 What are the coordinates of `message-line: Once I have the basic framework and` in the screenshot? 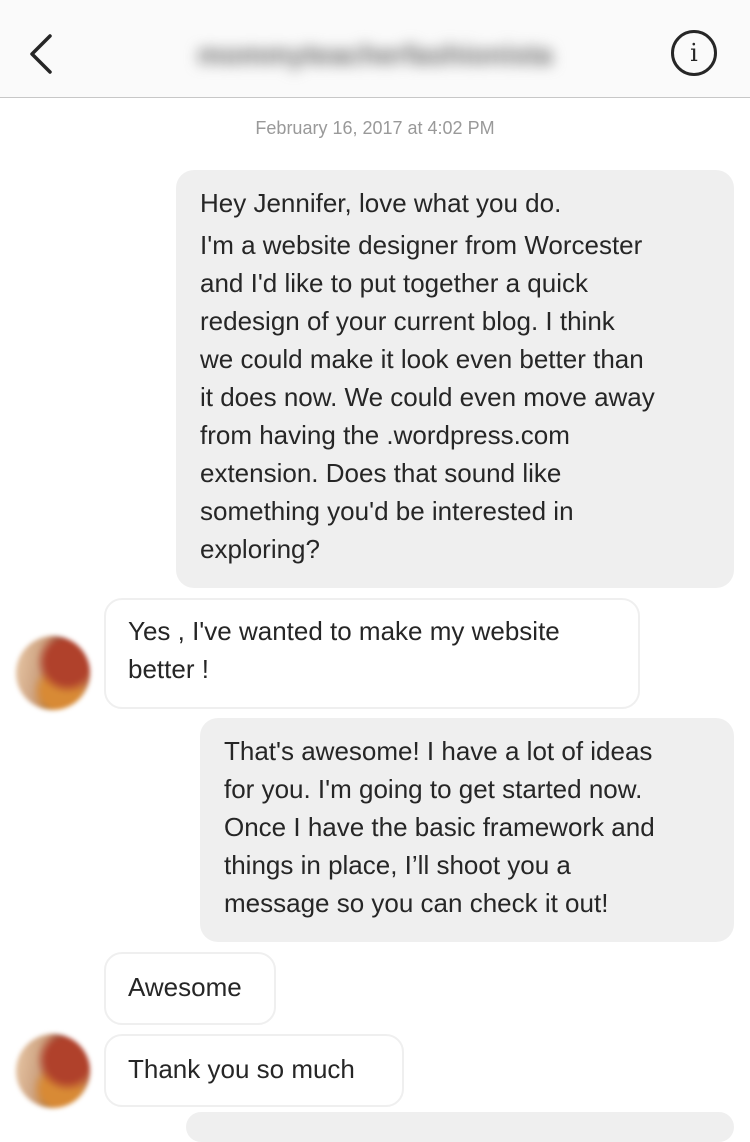 It's located at (439, 827).